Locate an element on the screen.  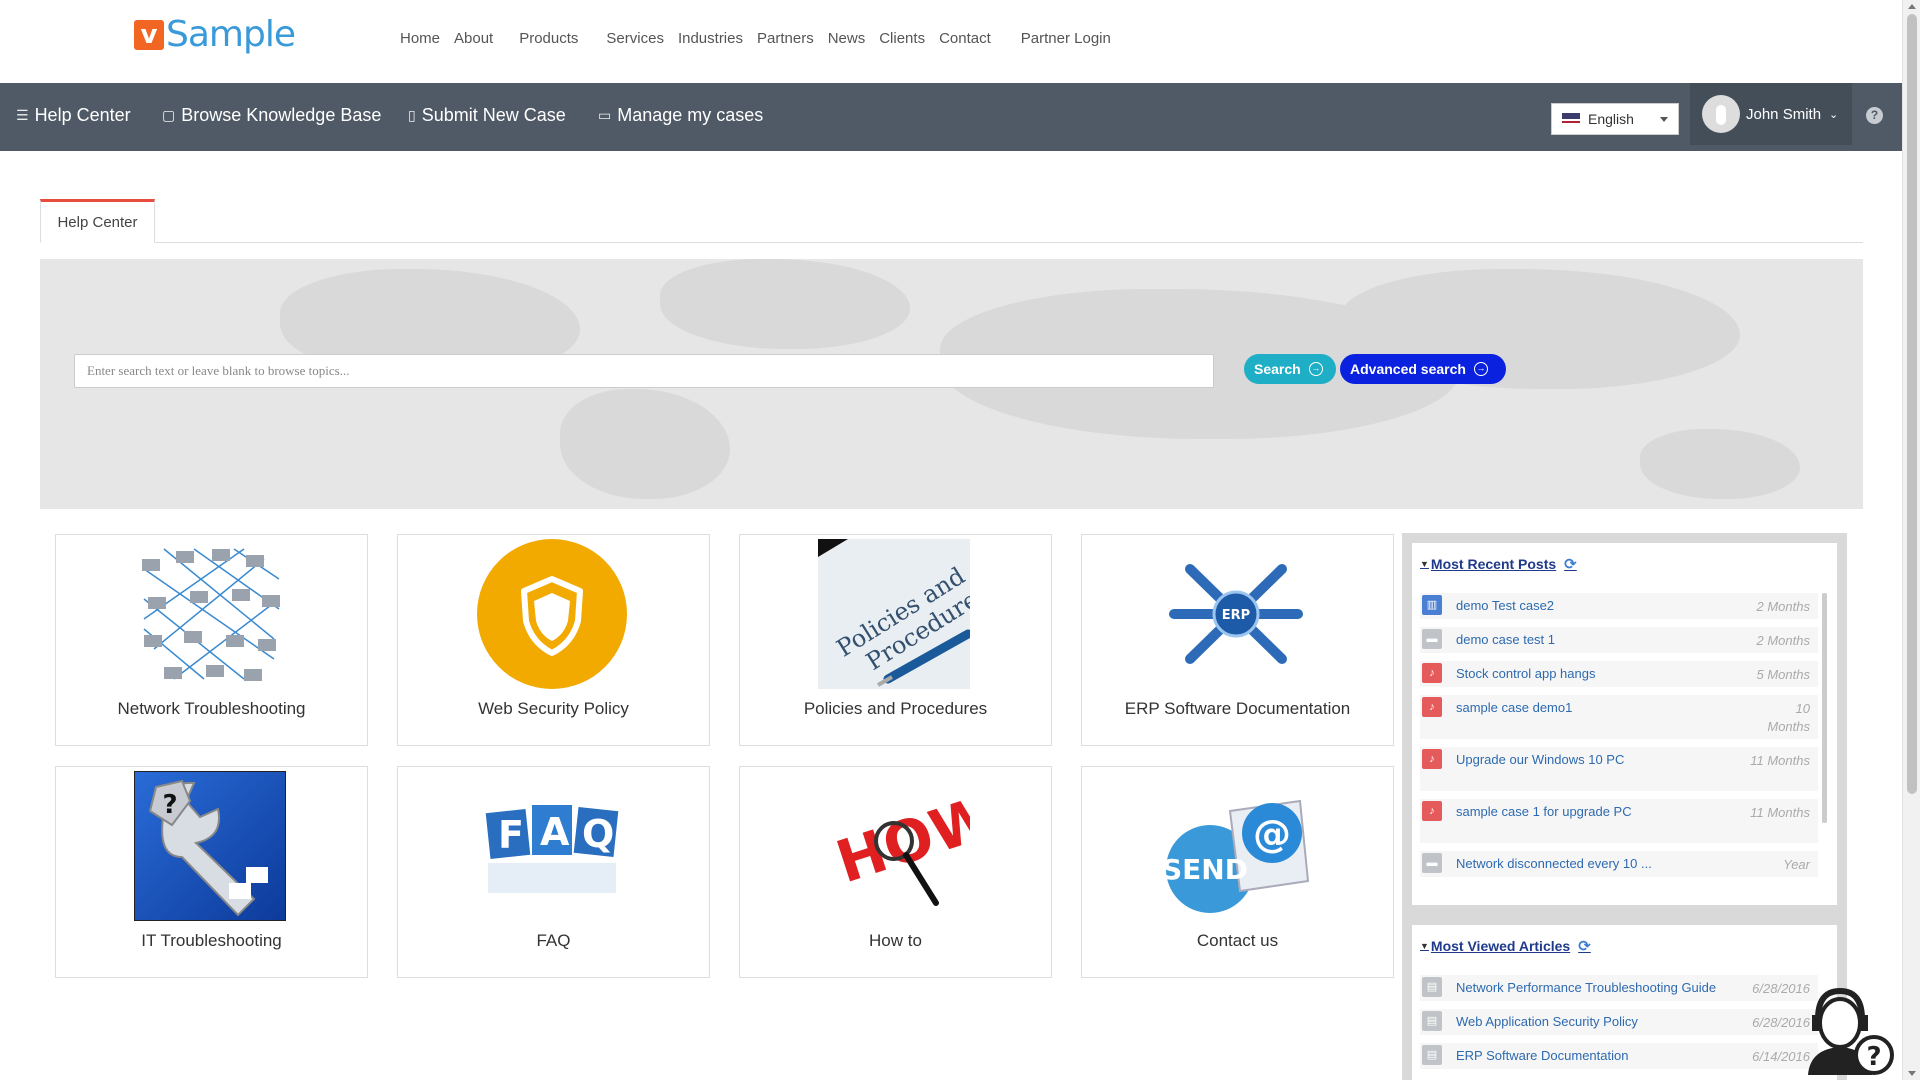
document-pen-icon: Policies and Procedures is located at coordinates (894, 614).